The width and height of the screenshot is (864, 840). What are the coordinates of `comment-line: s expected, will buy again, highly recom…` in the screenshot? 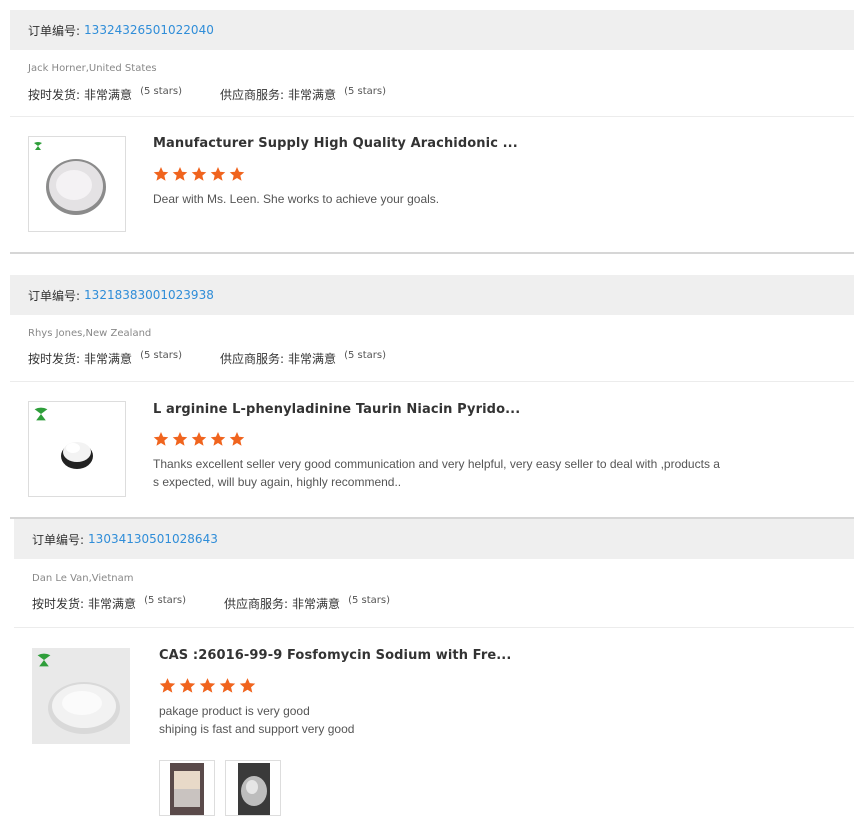 It's located at (277, 482).